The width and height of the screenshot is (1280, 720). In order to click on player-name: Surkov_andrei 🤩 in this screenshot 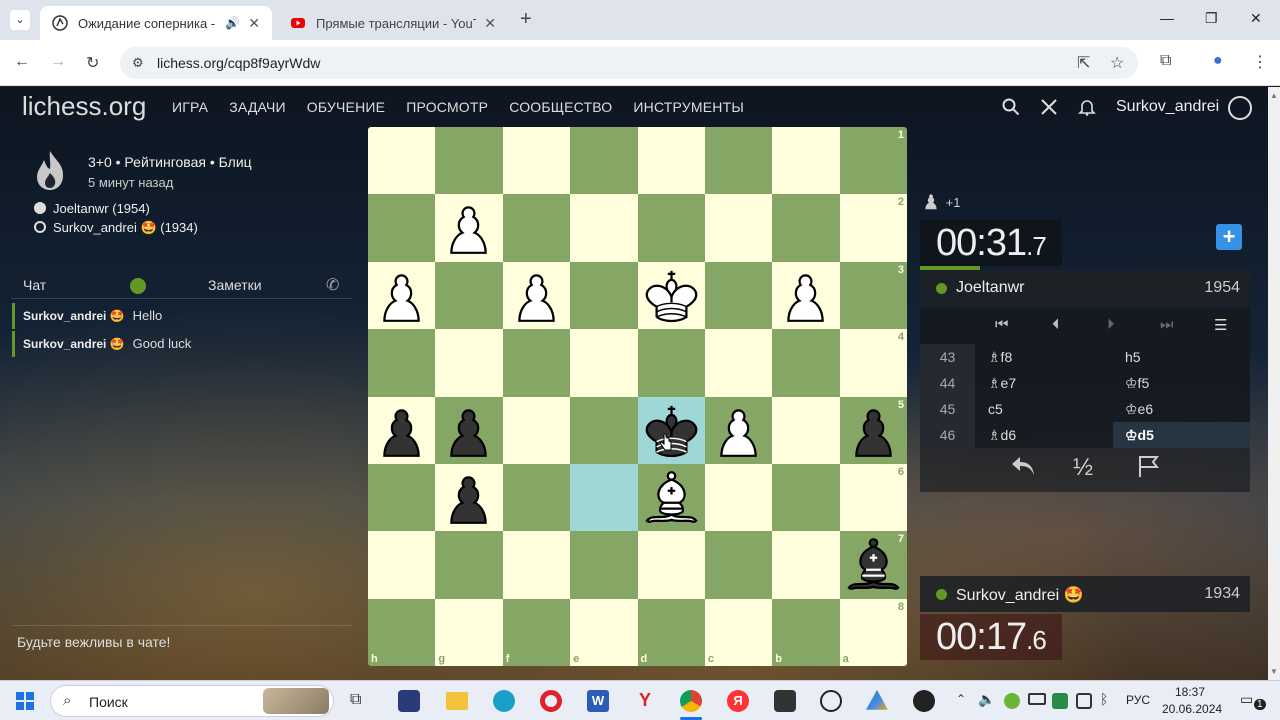, I will do `click(1020, 595)`.